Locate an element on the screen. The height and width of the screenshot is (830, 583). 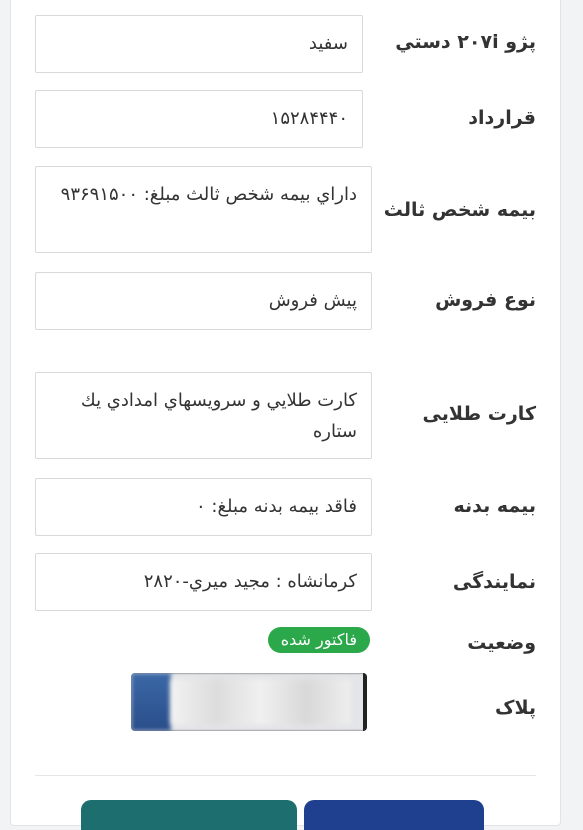
field-value-contract: ۱۵۲۸۴۴۴۰ is located at coordinates (199, 119).